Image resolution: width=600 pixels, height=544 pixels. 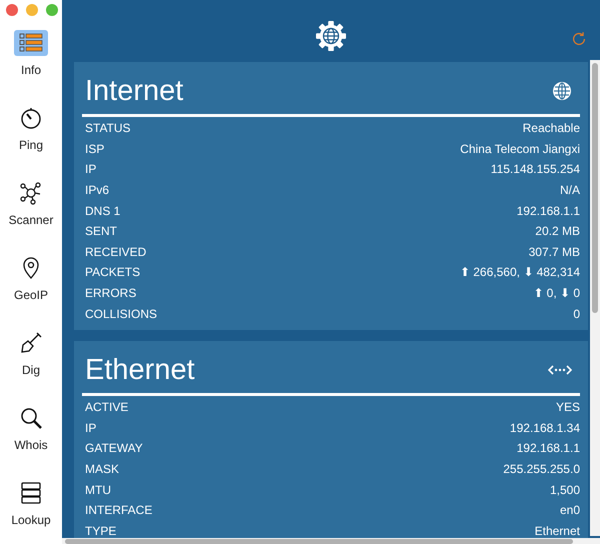 What do you see at coordinates (118, 510) in the screenshot?
I see `row-label: INTERFACE` at bounding box center [118, 510].